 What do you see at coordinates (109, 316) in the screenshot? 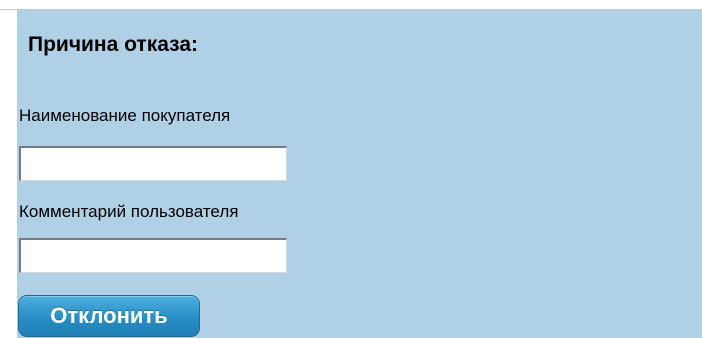
I see `reject-button: Отклонить` at bounding box center [109, 316].